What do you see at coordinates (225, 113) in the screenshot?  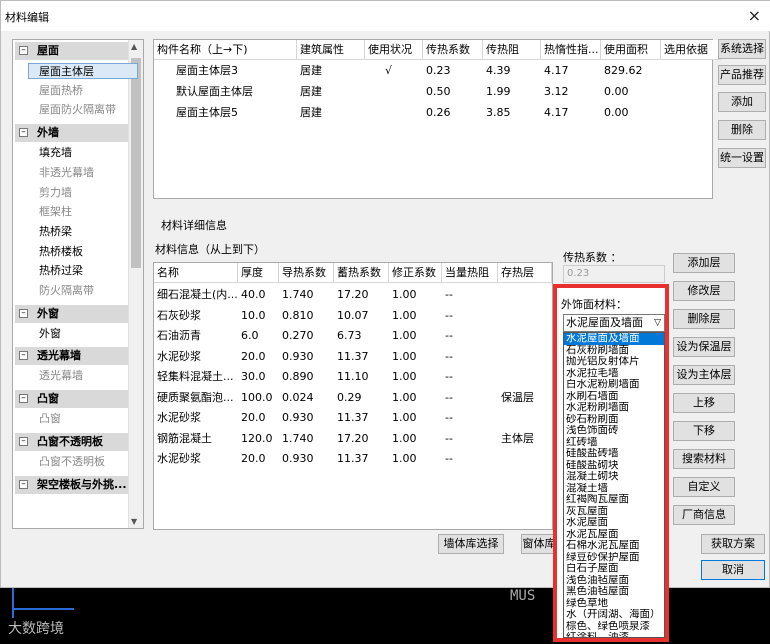 I see `table-cell: 屋面主体层5` at bounding box center [225, 113].